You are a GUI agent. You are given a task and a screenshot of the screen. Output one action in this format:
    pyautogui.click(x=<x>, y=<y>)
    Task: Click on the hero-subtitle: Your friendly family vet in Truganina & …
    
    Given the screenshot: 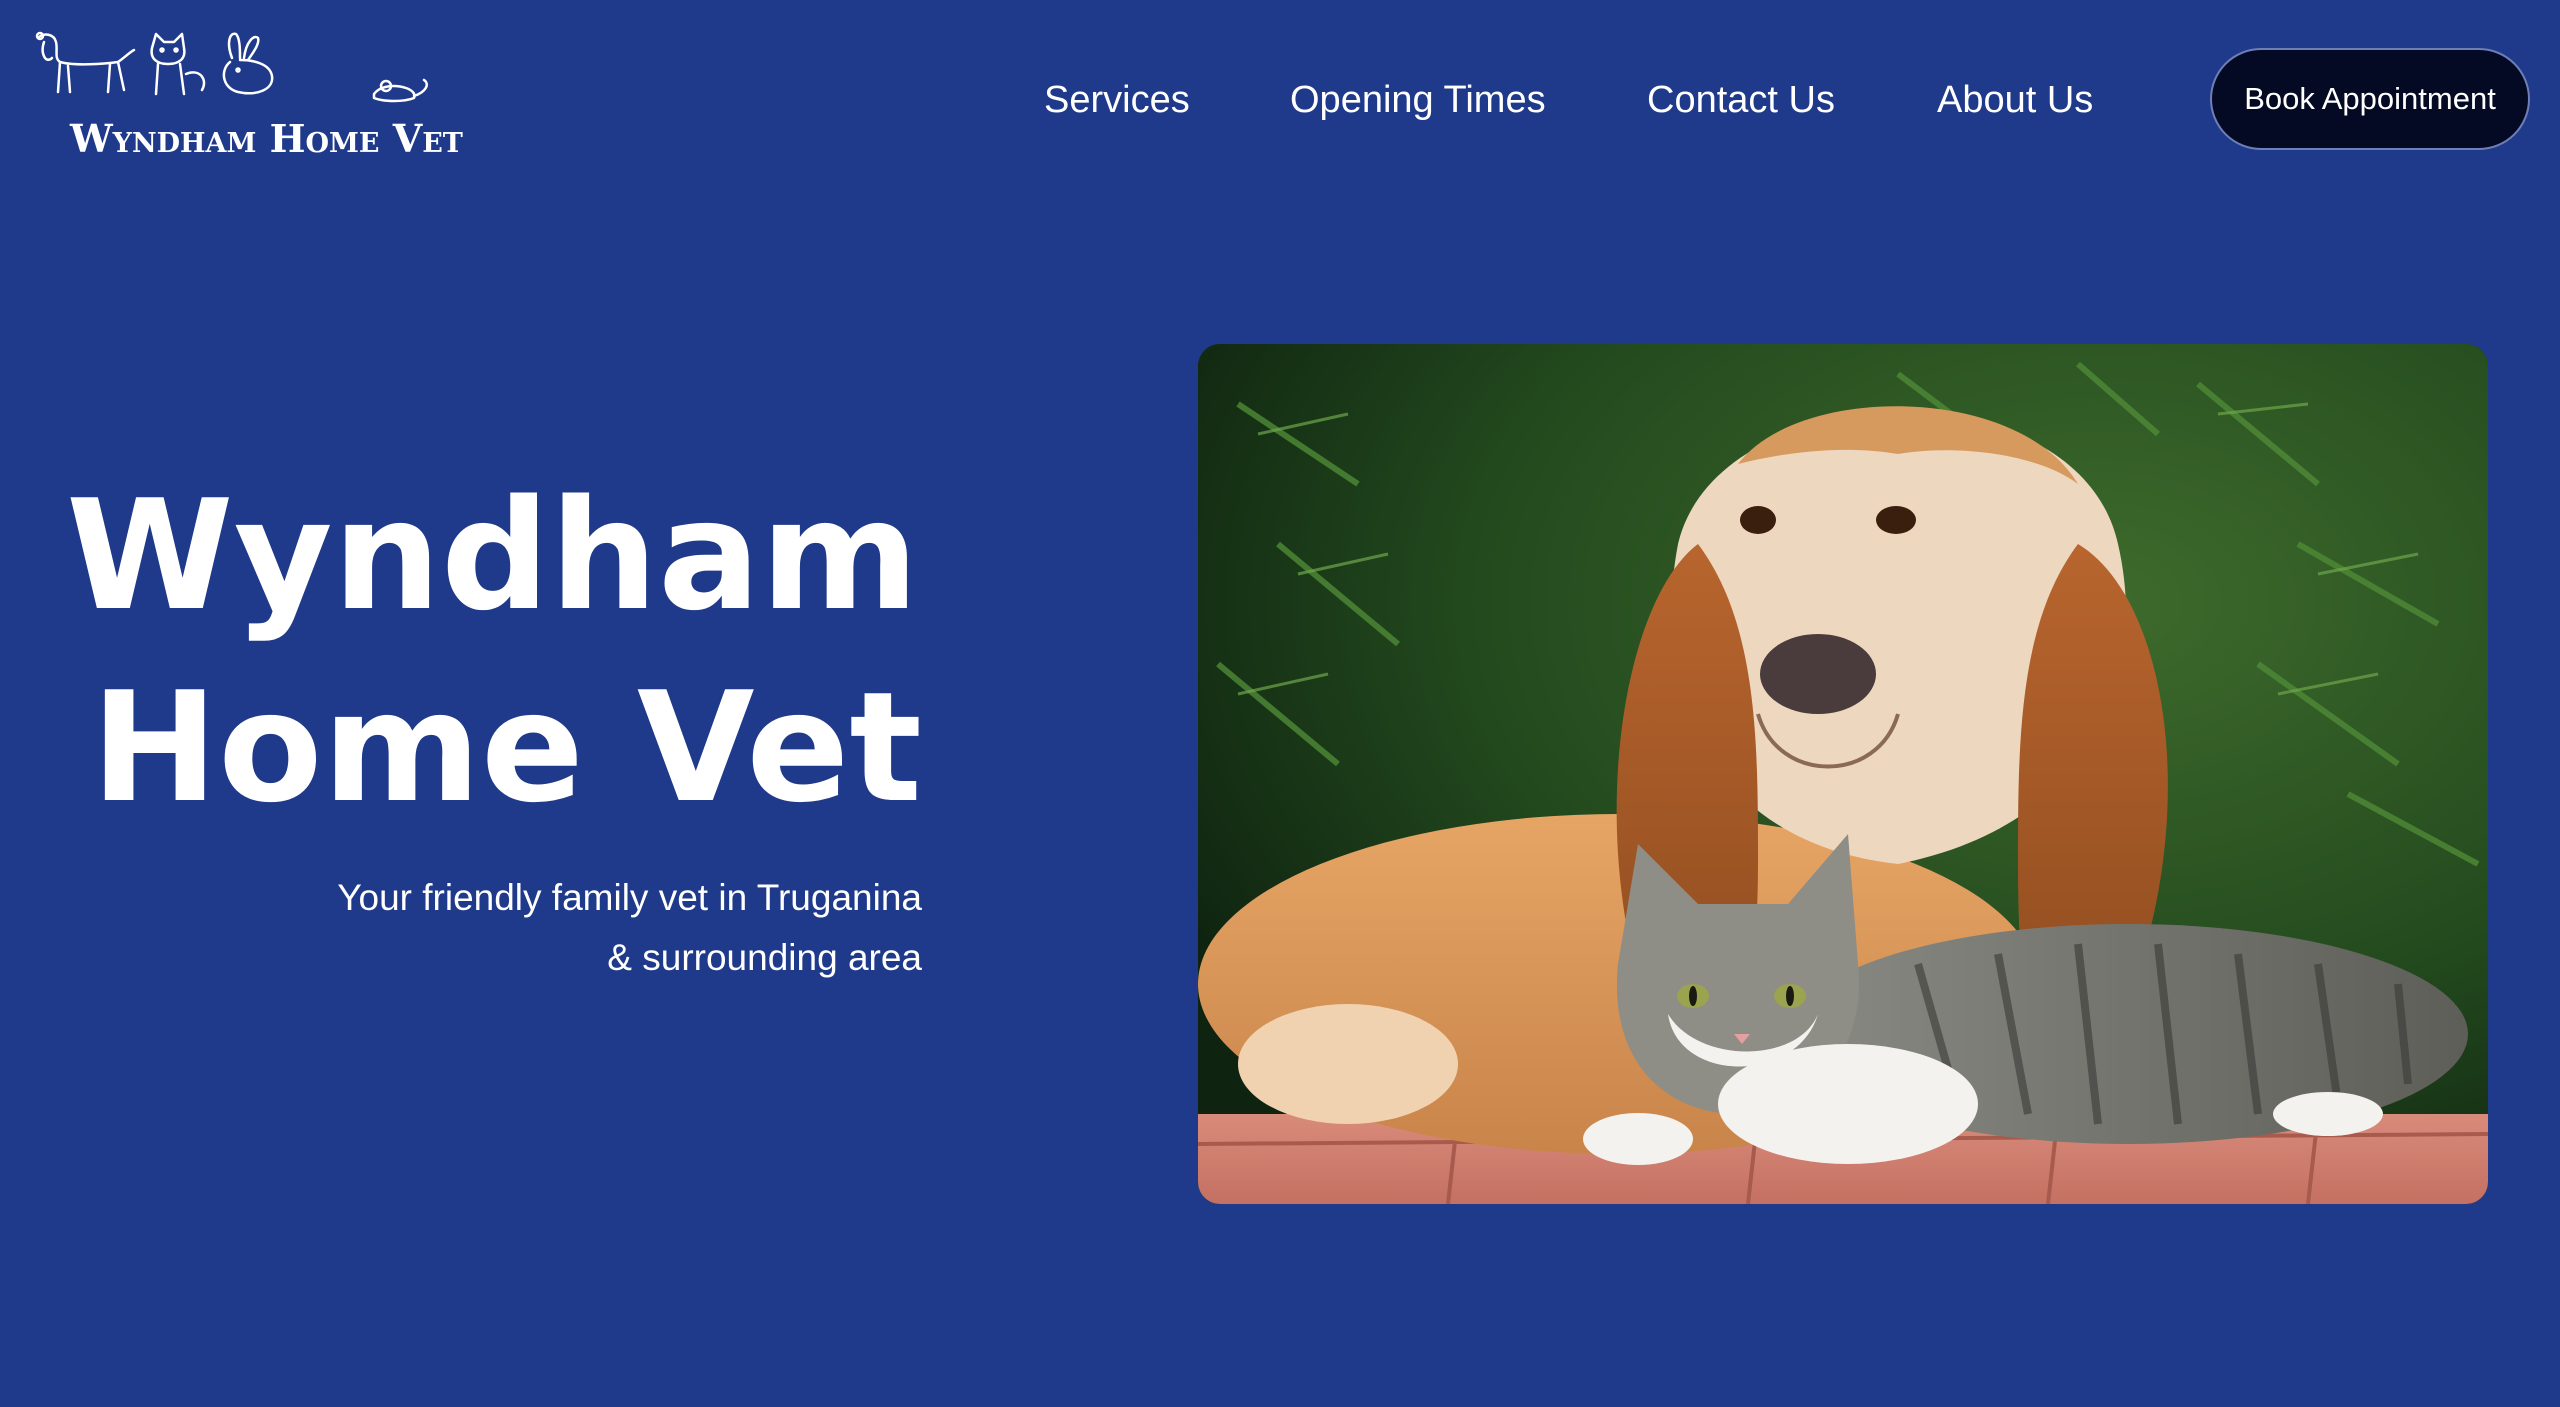 What is the action you would take?
    pyautogui.click(x=561, y=928)
    